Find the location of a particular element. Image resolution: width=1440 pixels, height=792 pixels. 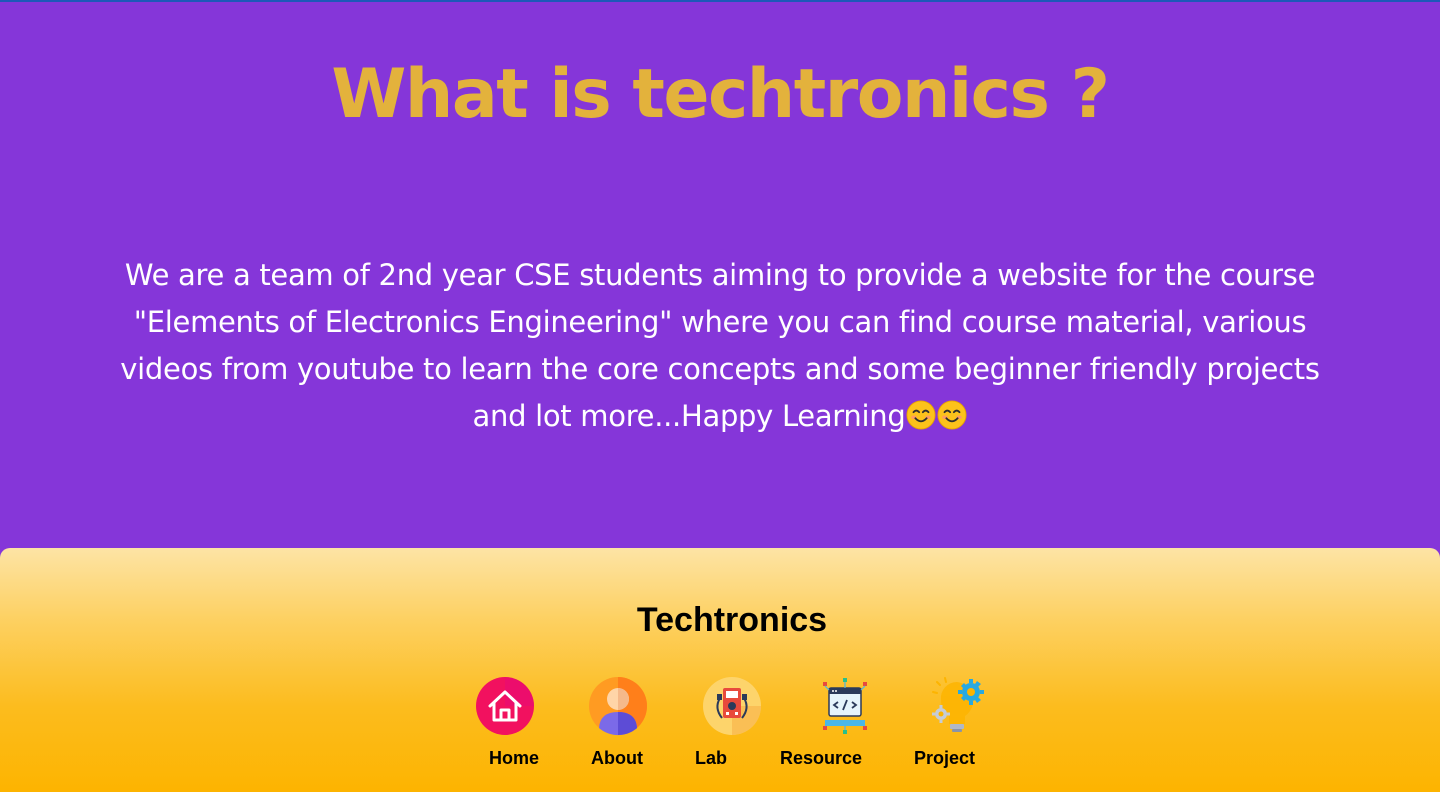

user-icon is located at coordinates (618, 706).